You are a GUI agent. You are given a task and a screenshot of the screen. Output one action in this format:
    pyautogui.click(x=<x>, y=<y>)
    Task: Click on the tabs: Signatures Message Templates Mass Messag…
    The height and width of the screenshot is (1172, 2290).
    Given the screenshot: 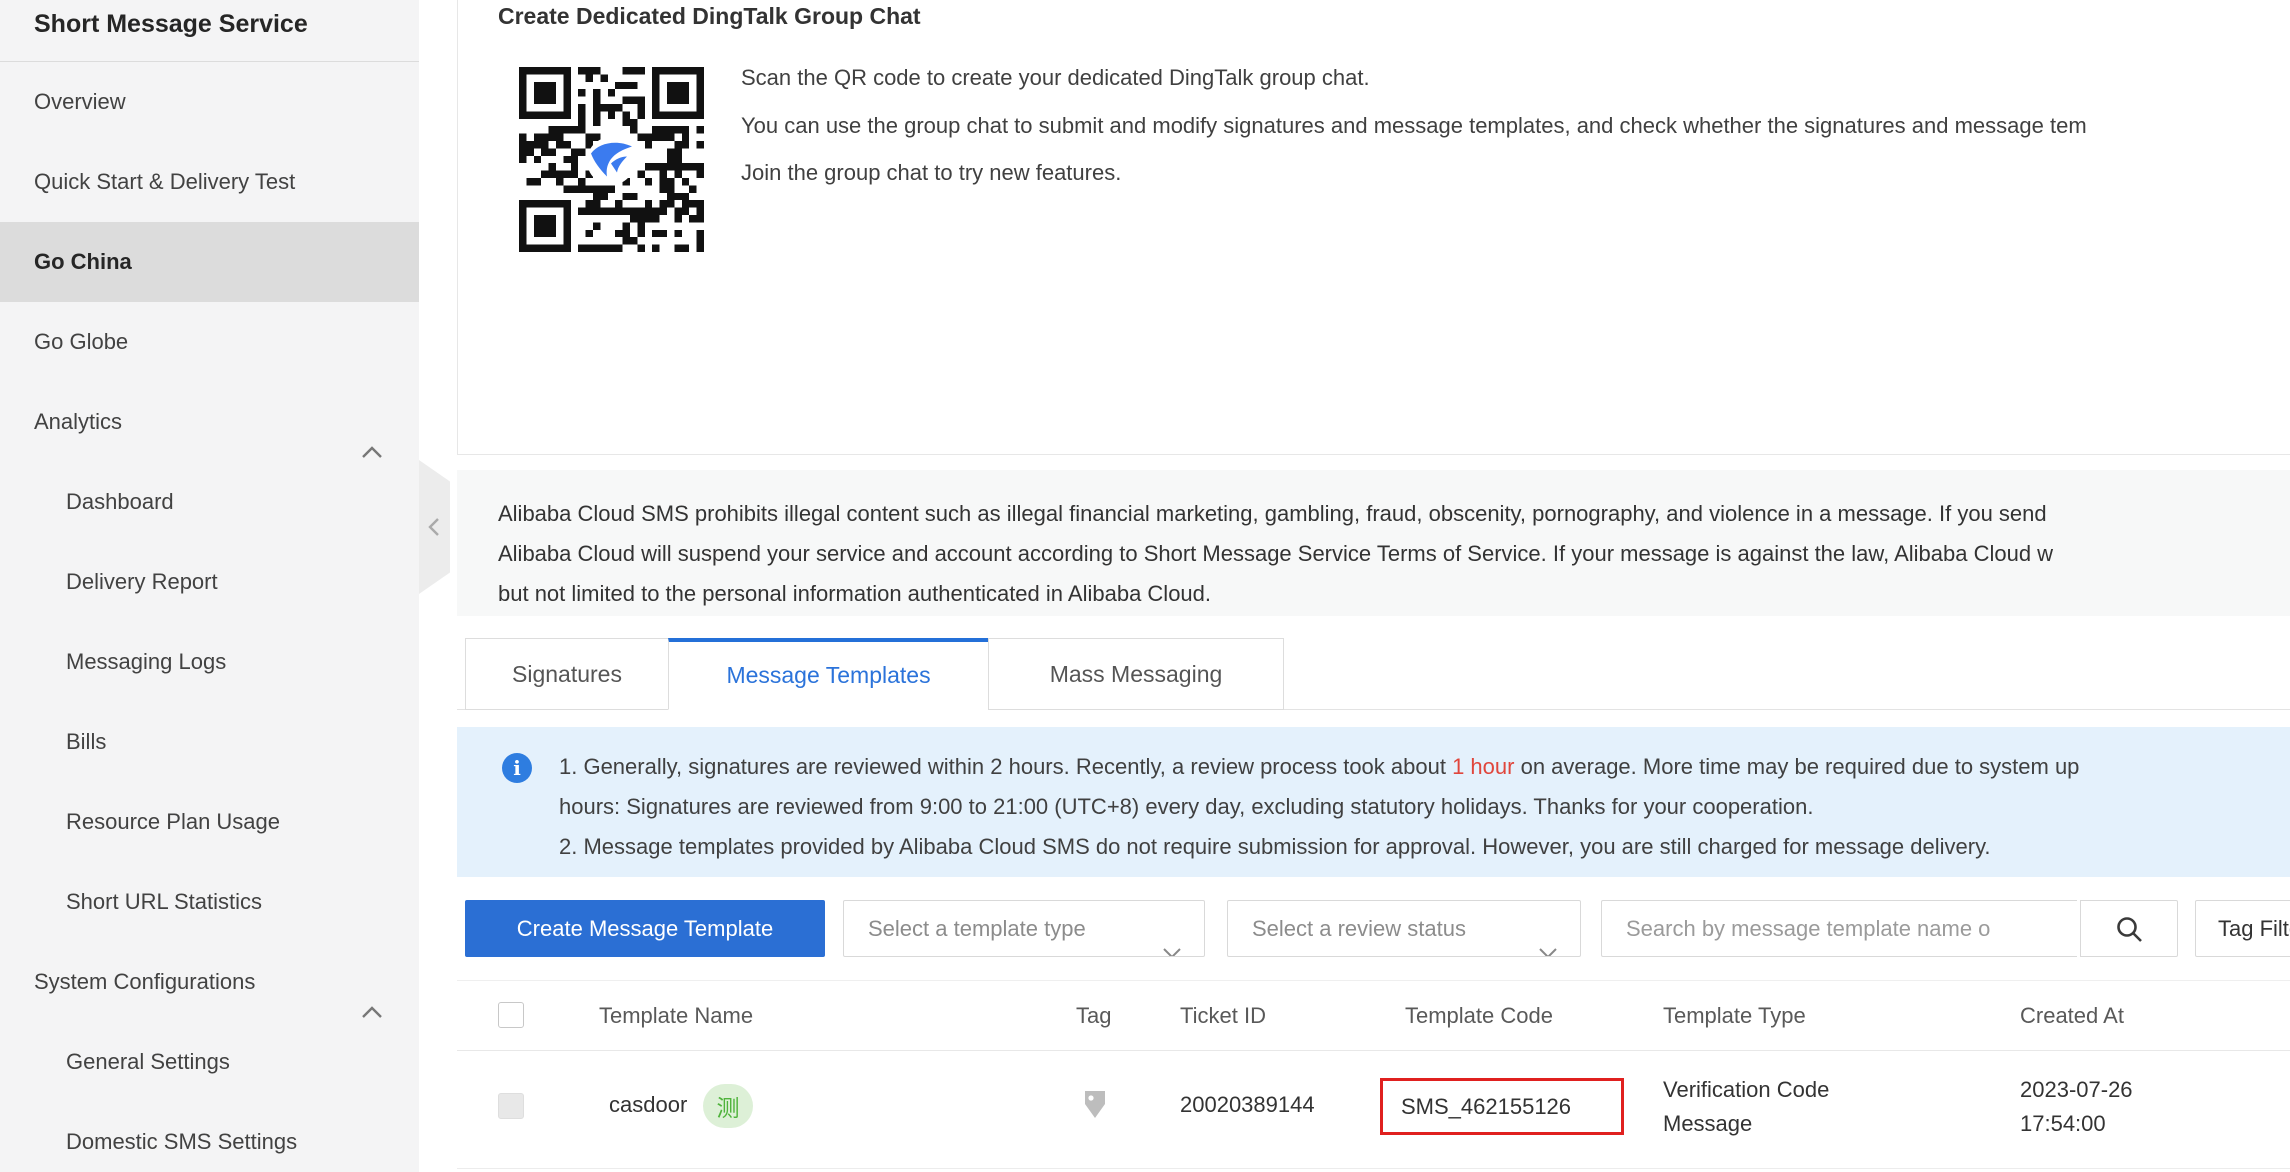 What is the action you would take?
    pyautogui.click(x=874, y=674)
    